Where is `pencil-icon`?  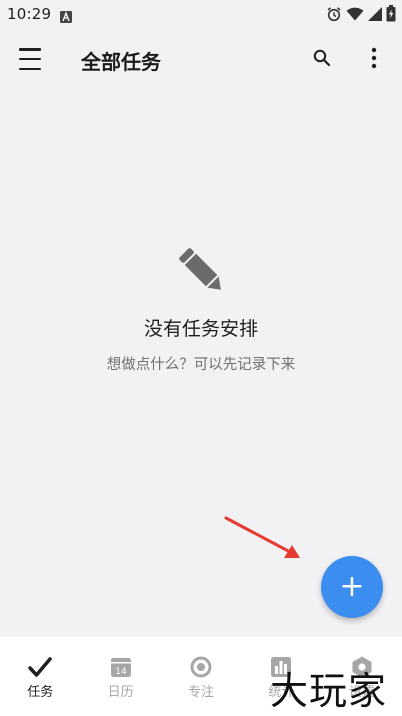 pencil-icon is located at coordinates (201, 270).